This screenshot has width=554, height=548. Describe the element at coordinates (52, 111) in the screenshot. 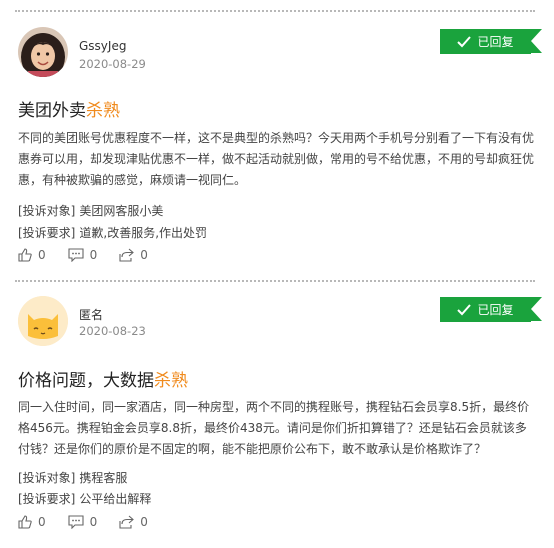

I see `title-text: 美团外卖` at that location.